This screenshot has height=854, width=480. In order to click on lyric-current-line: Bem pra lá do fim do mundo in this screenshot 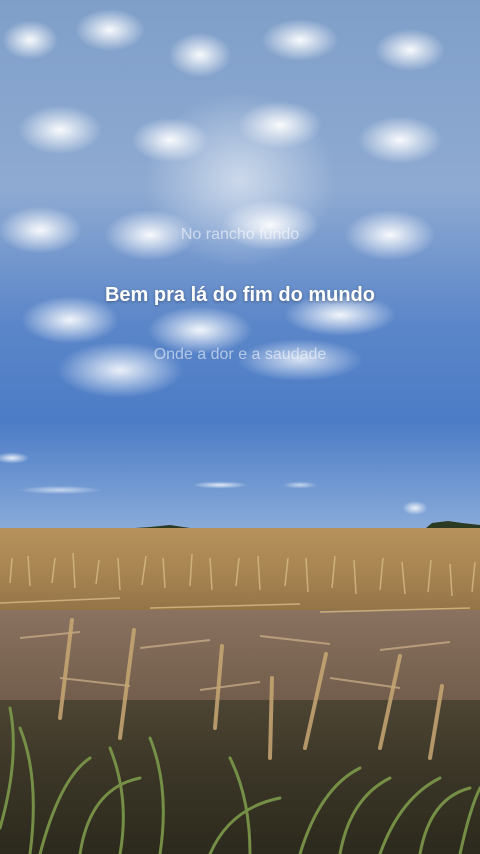, I will do `click(239, 295)`.